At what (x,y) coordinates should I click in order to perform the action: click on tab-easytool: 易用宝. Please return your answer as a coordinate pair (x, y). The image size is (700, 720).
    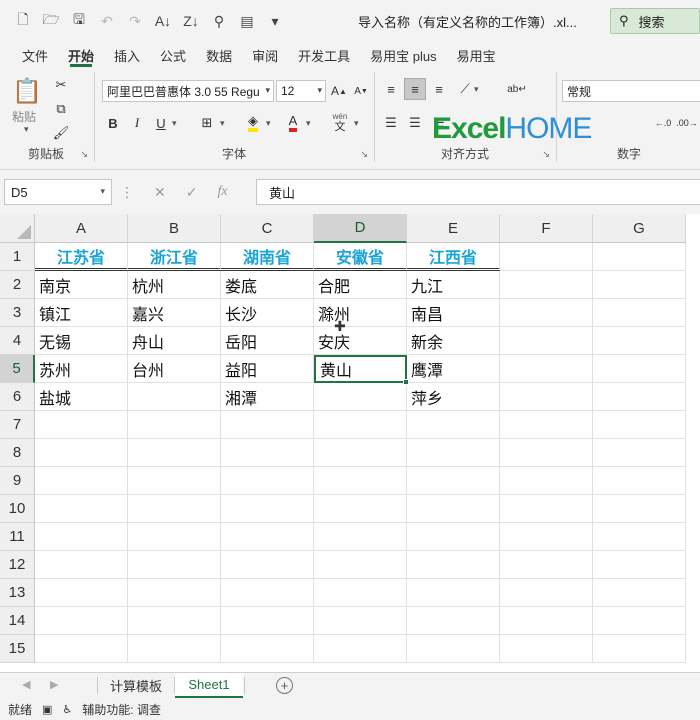
    Looking at the image, I should click on (476, 55).